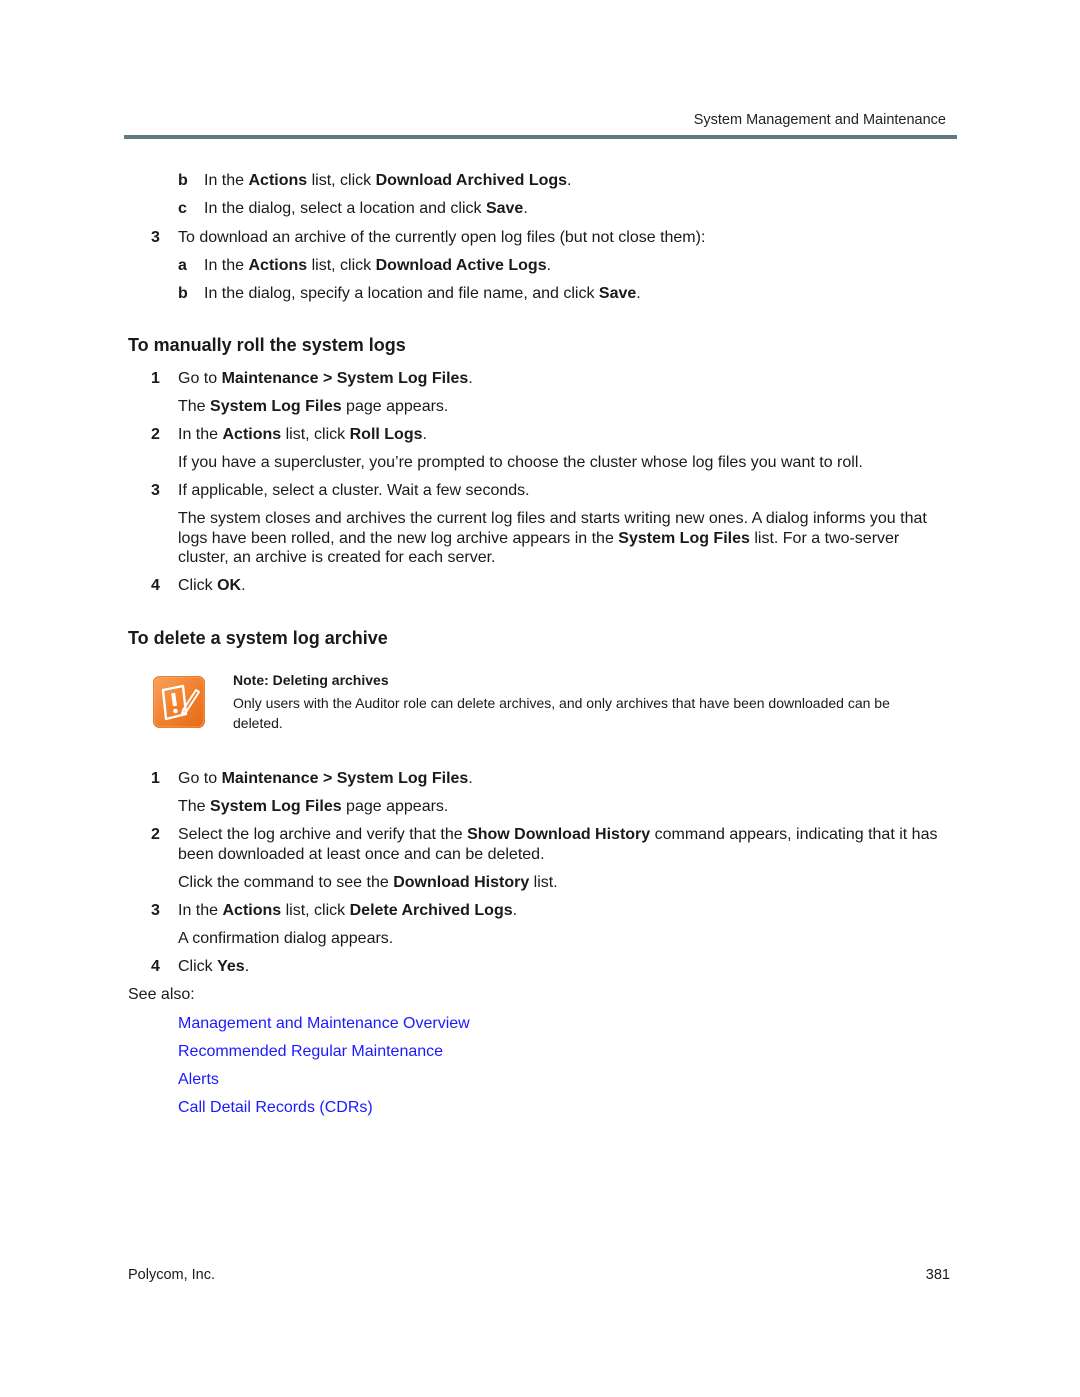 The image size is (1080, 1397). I want to click on step-text: Click Yes., so click(214, 966).